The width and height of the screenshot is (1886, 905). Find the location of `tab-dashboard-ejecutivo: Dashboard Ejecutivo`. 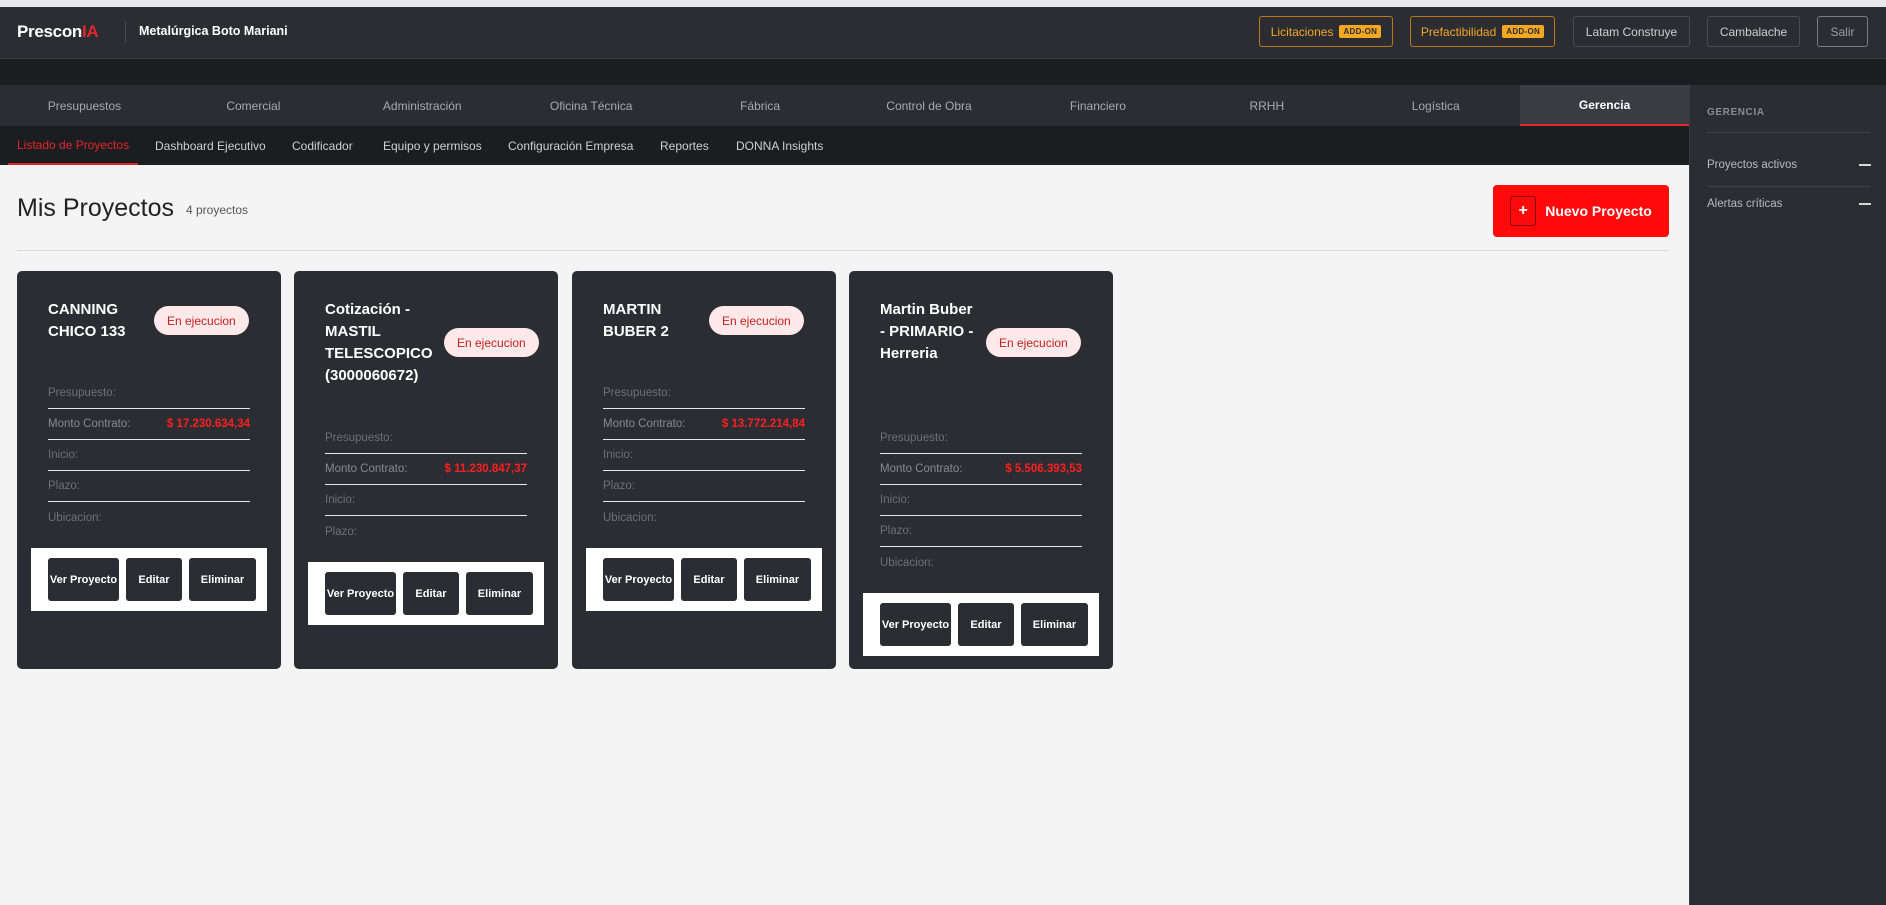

tab-dashboard-ejecutivo: Dashboard Ejecutivo is located at coordinates (210, 145).